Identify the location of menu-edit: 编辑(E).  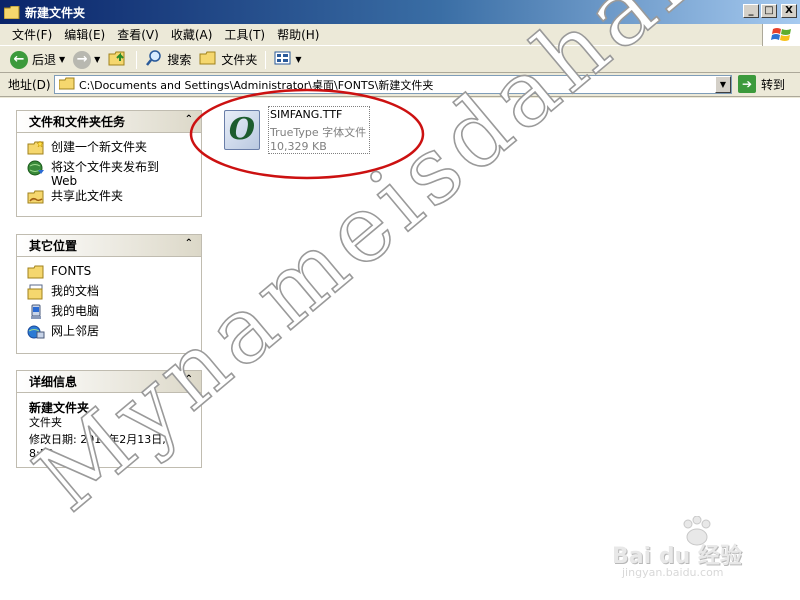
(84, 34).